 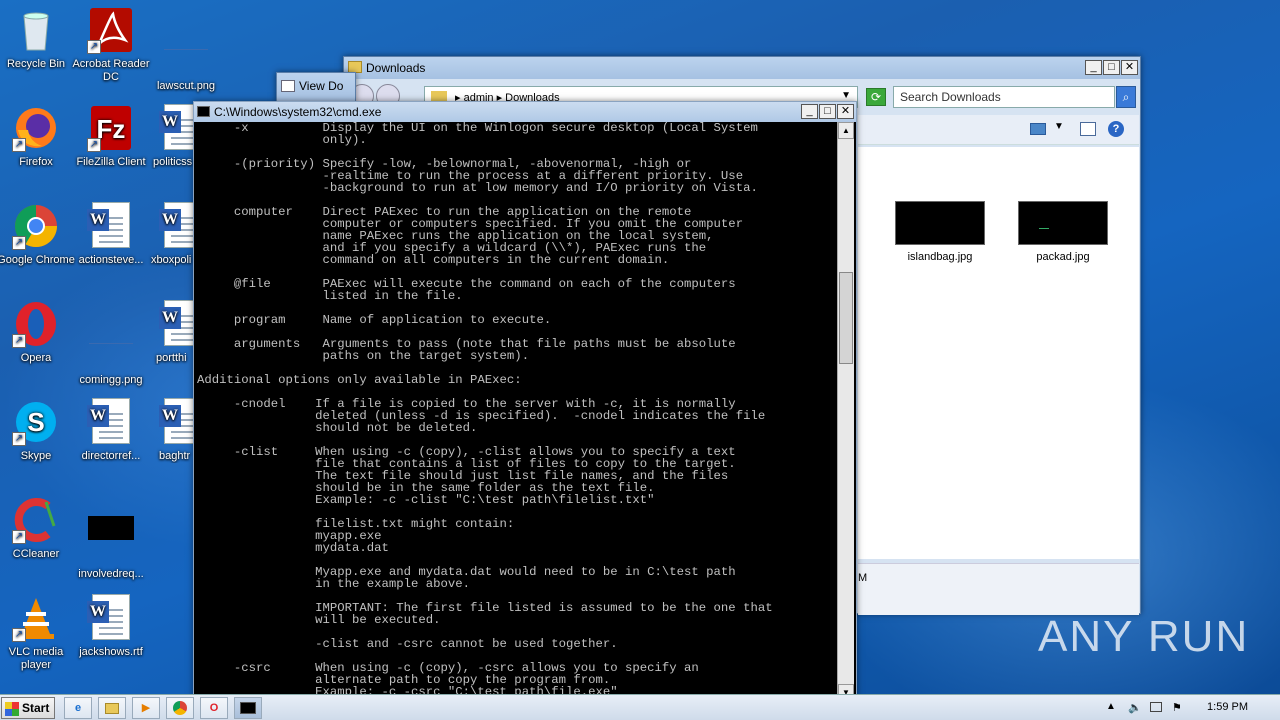 I want to click on desktop-icon-politicss: W politicss, so click(x=170, y=136).